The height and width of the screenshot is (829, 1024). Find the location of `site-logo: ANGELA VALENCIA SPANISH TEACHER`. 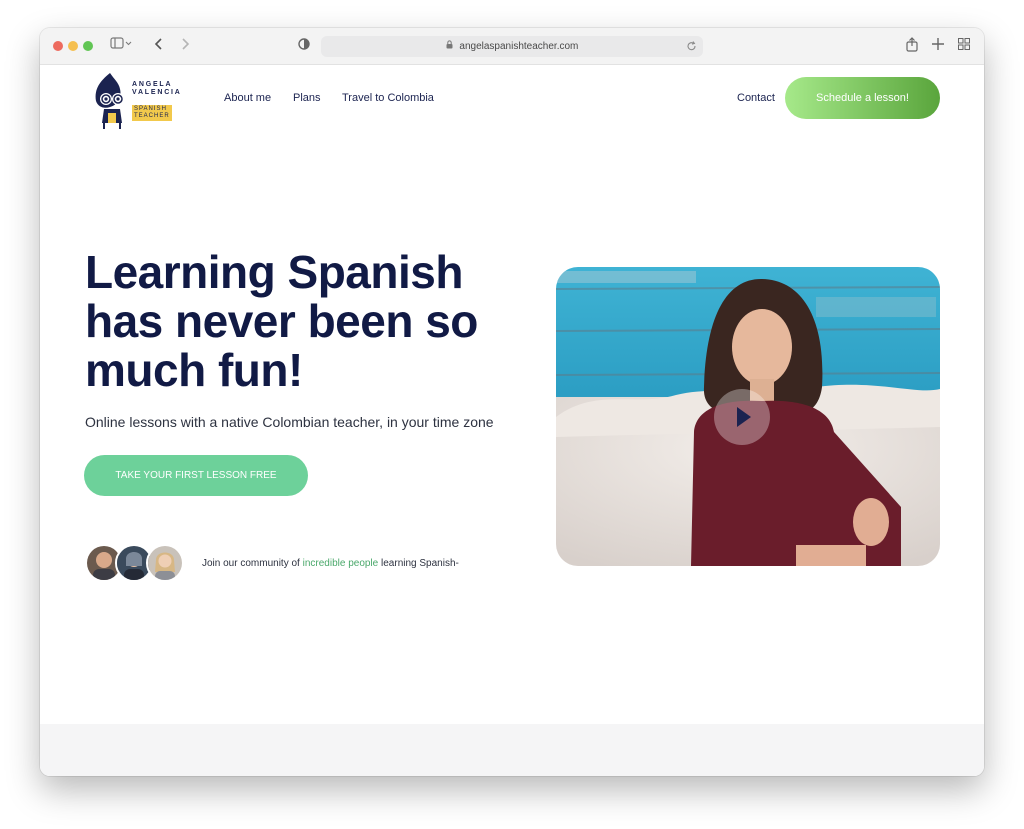

site-logo: ANGELA VALENCIA SPANISH TEACHER is located at coordinates (137, 100).